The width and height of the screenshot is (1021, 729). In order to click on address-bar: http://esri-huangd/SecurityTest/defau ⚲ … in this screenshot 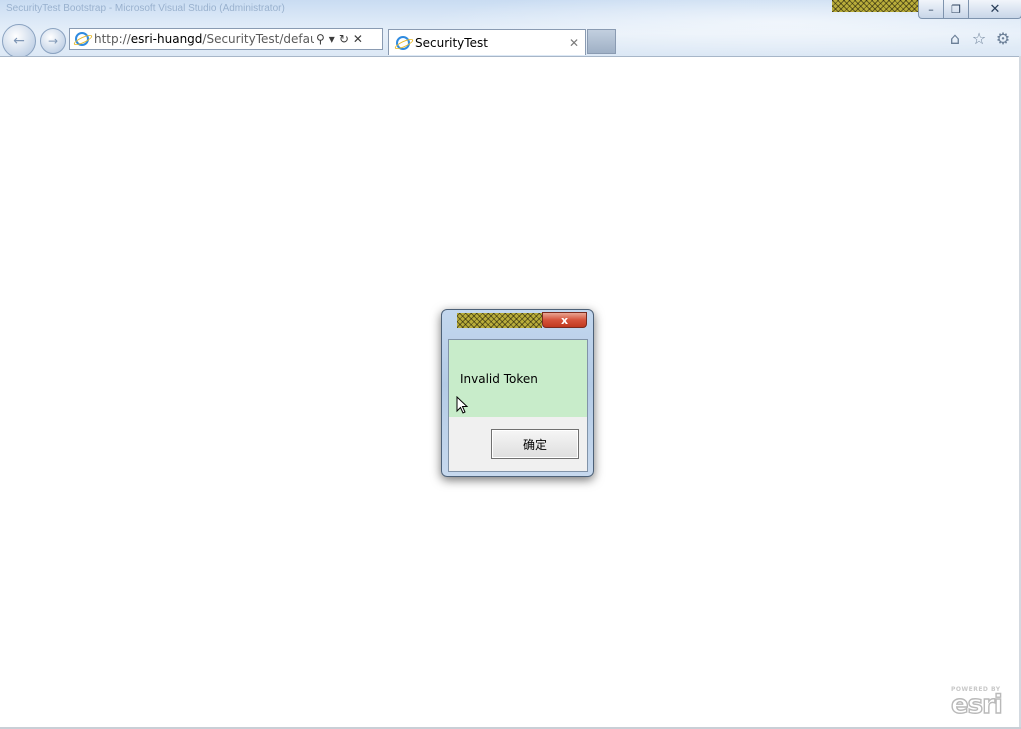, I will do `click(226, 39)`.